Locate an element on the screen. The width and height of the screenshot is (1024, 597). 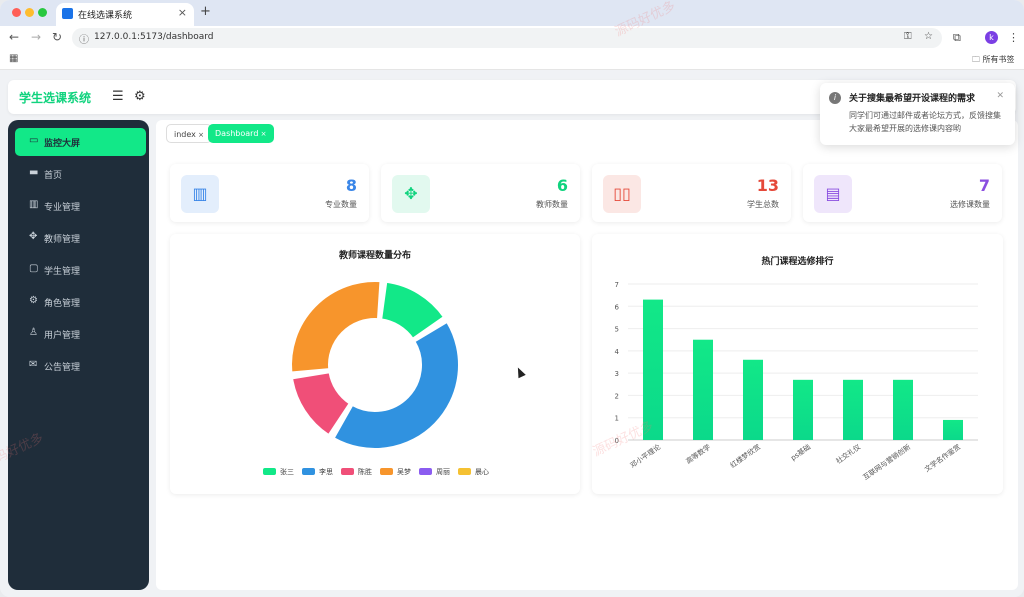
all-bookmarks-link: 🗀 所有书签 is located at coordinates (993, 61).